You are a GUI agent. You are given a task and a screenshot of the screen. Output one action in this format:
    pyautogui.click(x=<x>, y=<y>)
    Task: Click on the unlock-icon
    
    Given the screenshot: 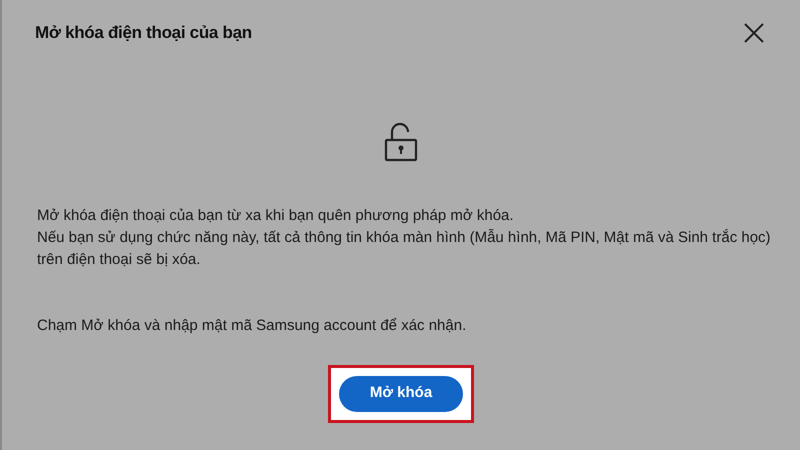 What is the action you would take?
    pyautogui.click(x=401, y=142)
    